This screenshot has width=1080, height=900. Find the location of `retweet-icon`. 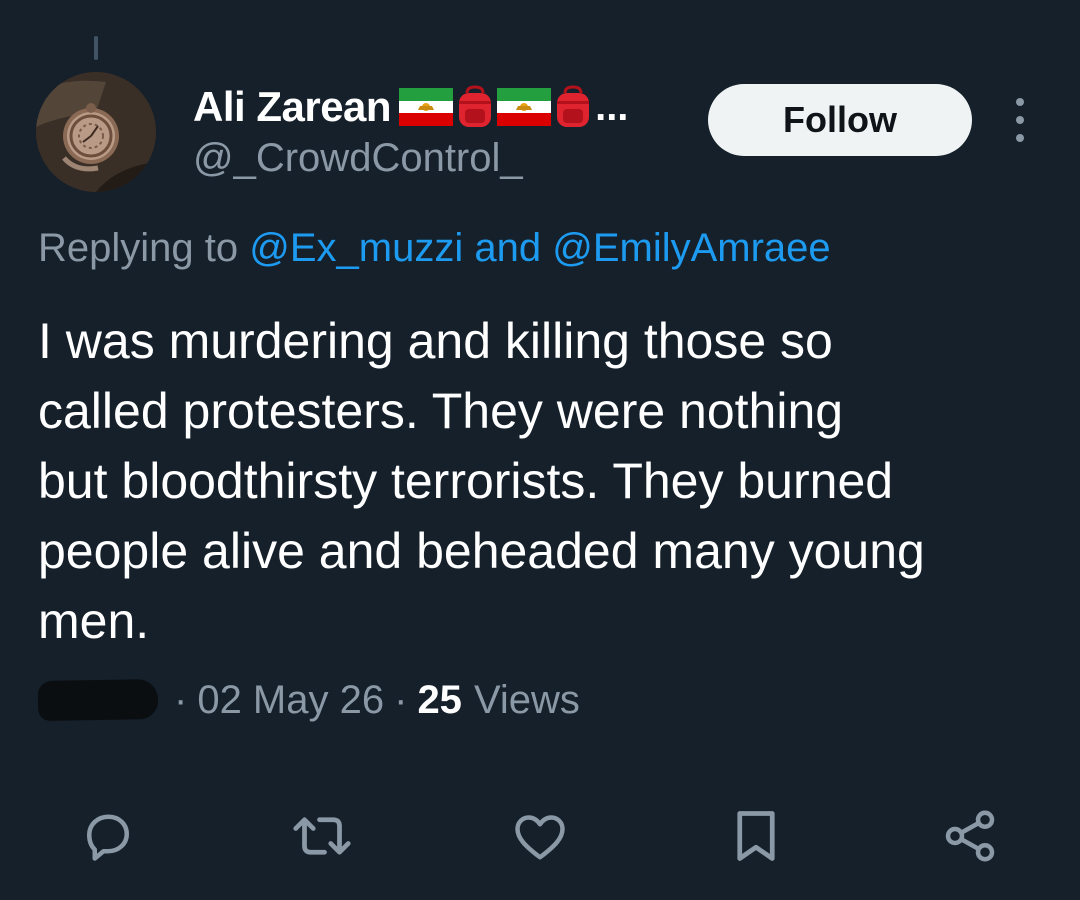

retweet-icon is located at coordinates (322, 836).